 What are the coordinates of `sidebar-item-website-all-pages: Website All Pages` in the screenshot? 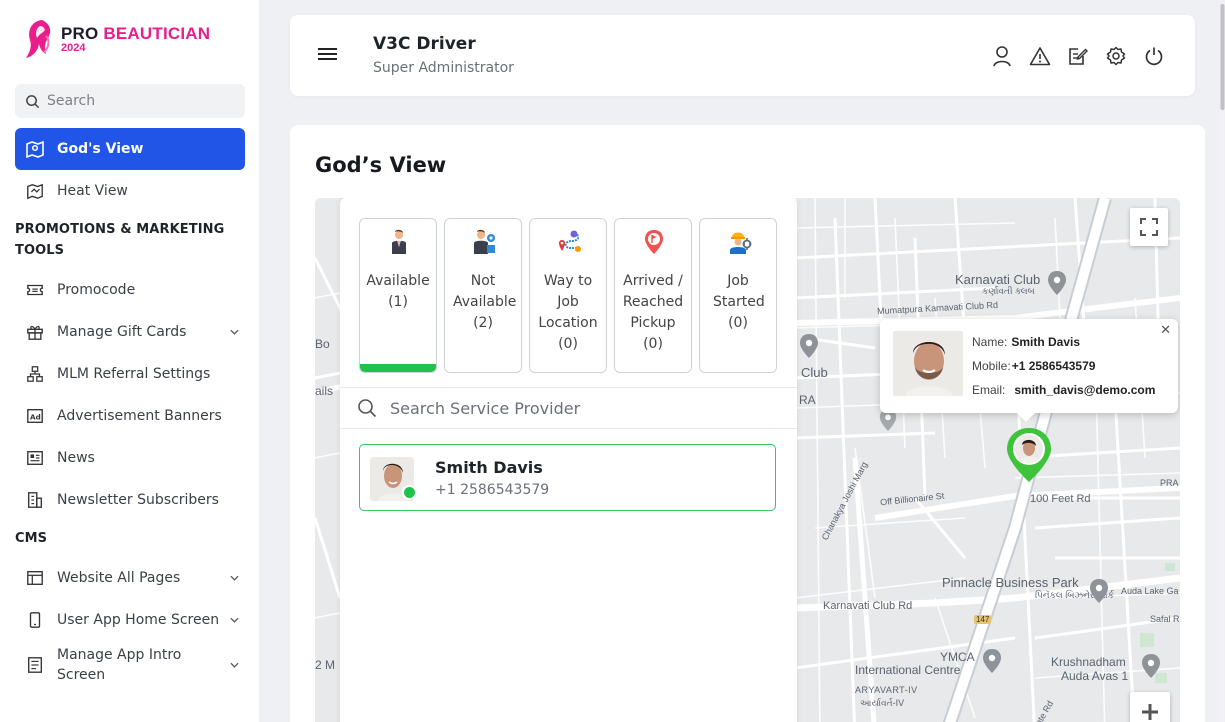 It's located at (130, 578).